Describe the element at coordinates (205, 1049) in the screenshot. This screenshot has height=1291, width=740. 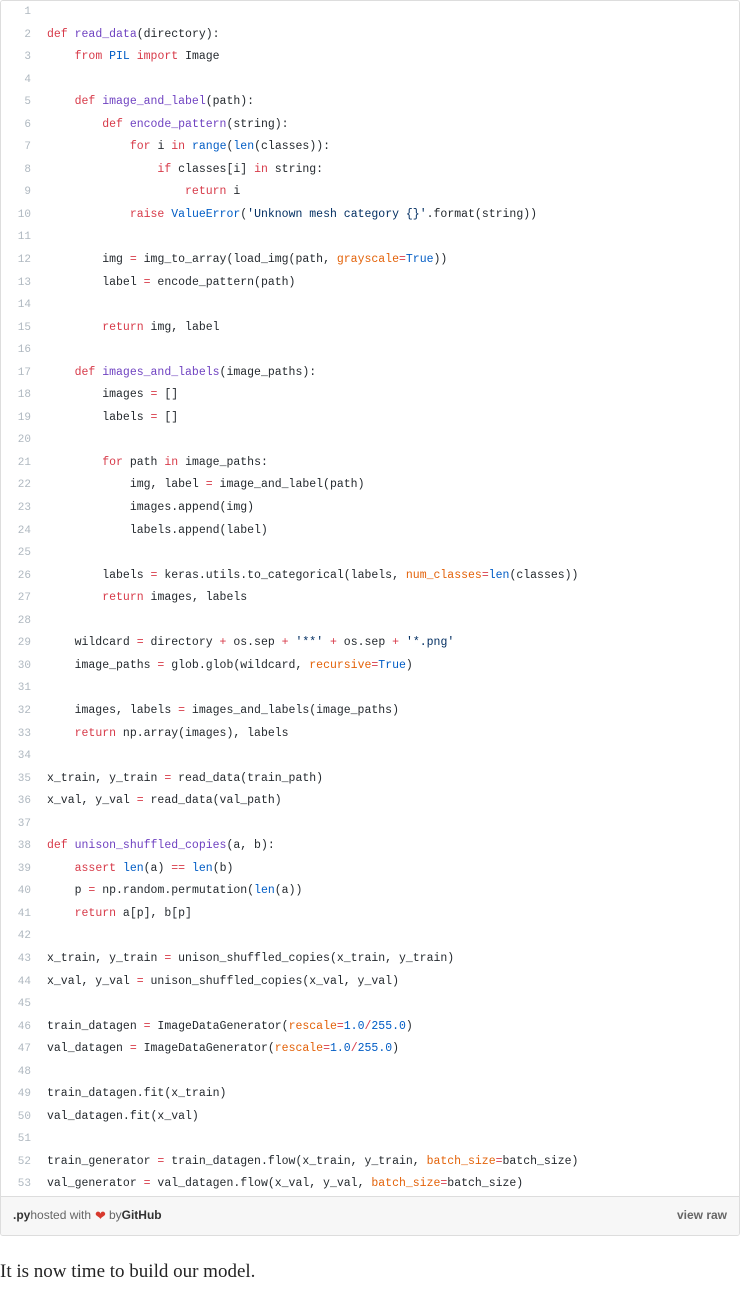
I see `code-token: ImageDataGenerator(` at that location.